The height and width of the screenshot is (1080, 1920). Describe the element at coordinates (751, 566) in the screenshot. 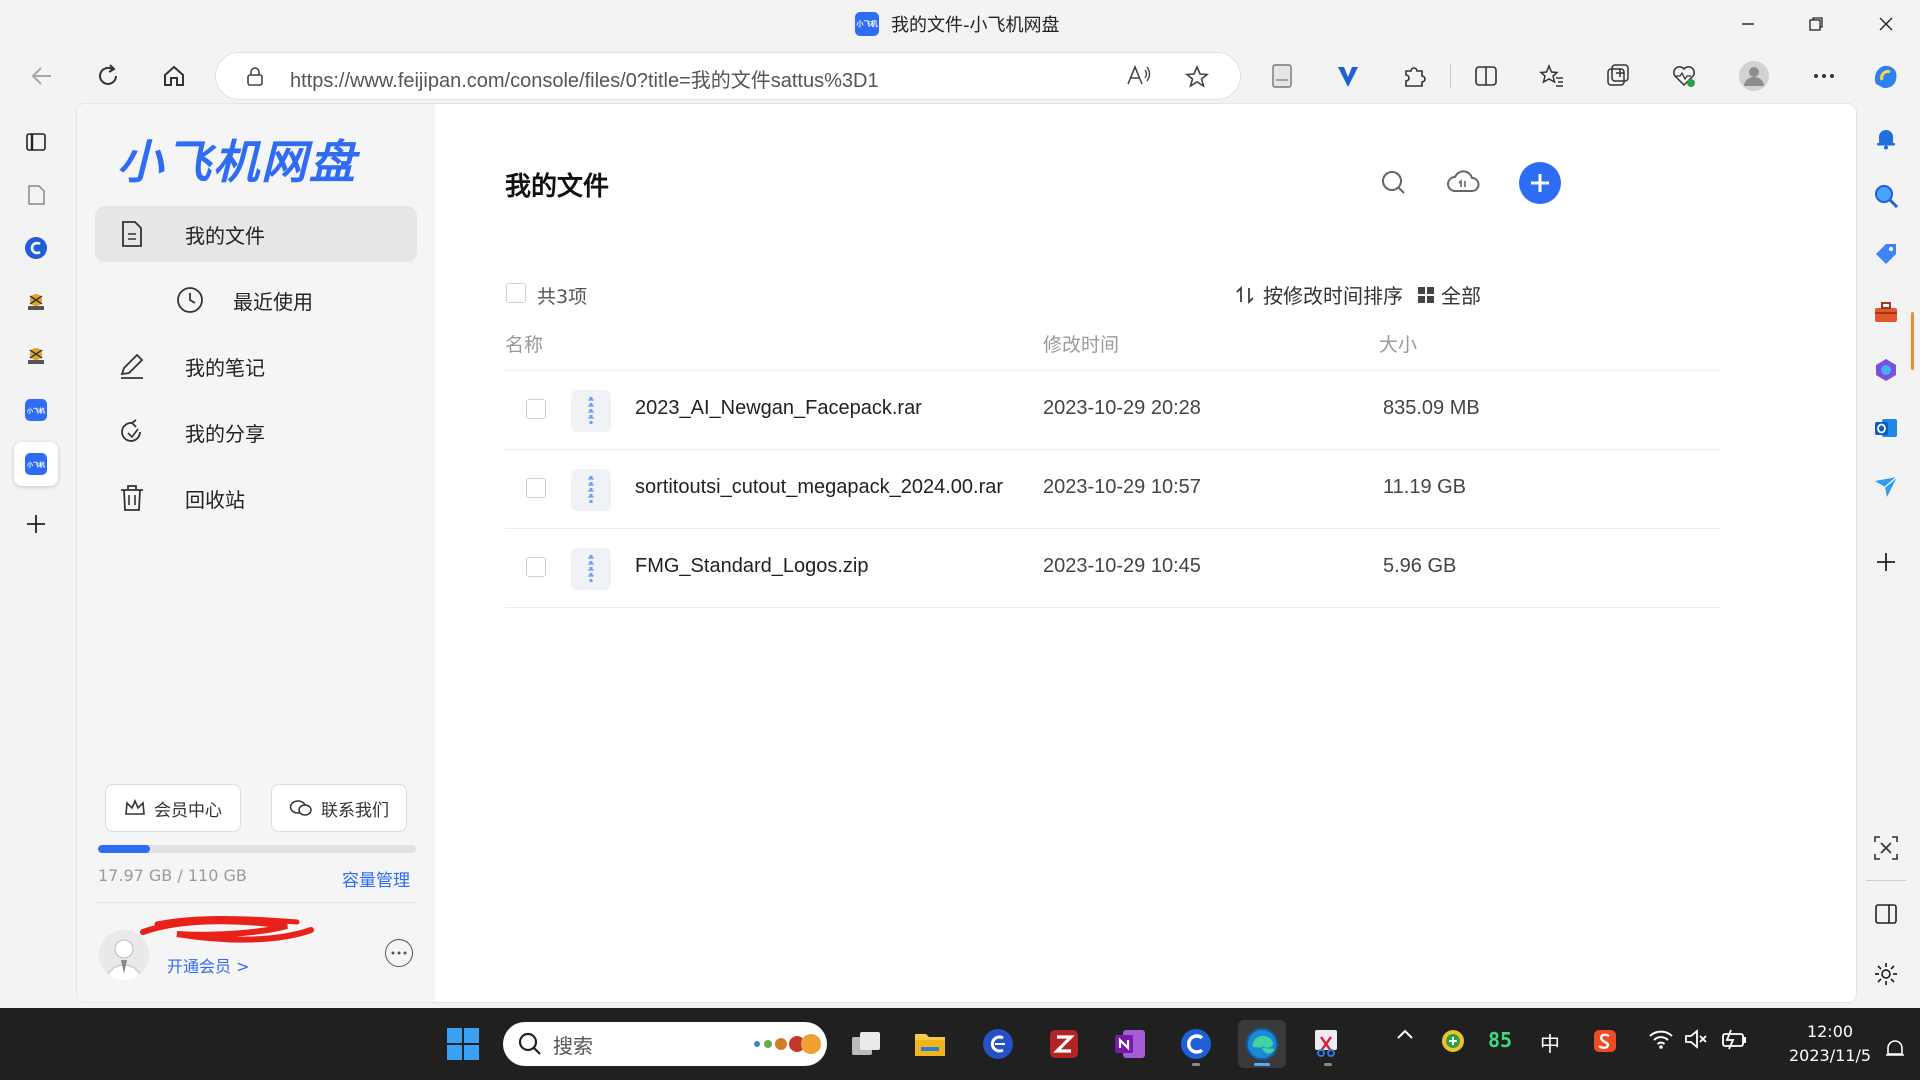

I see `file-name: FMG_Standard_Logos.zip` at that location.